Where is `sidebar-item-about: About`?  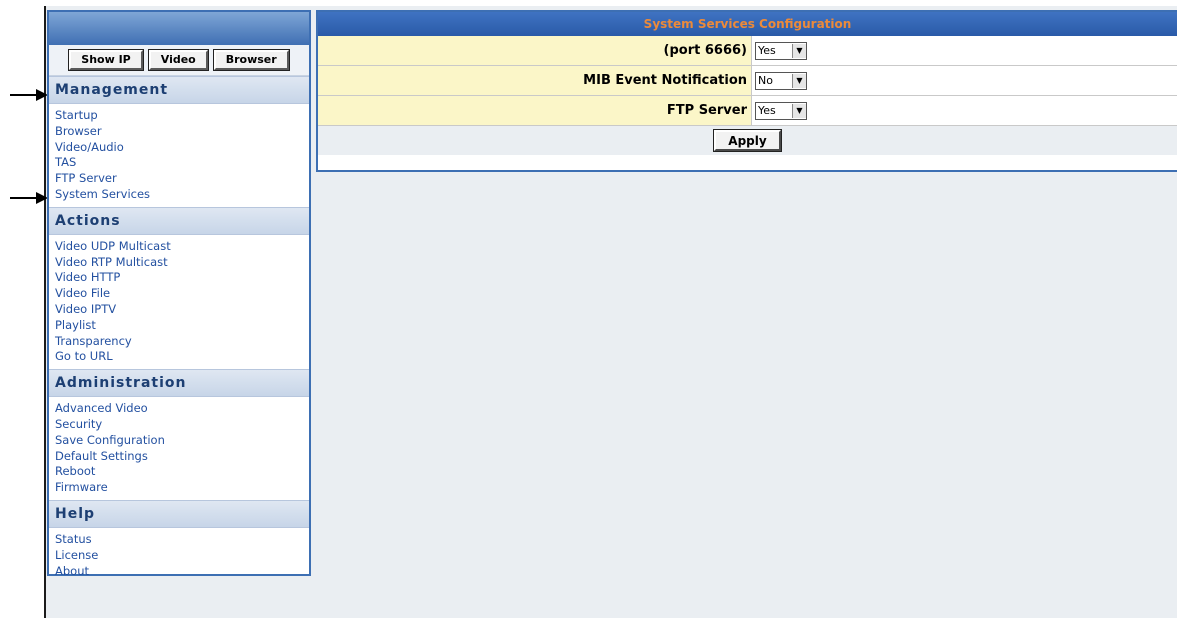
sidebar-item-about: About is located at coordinates (182, 572).